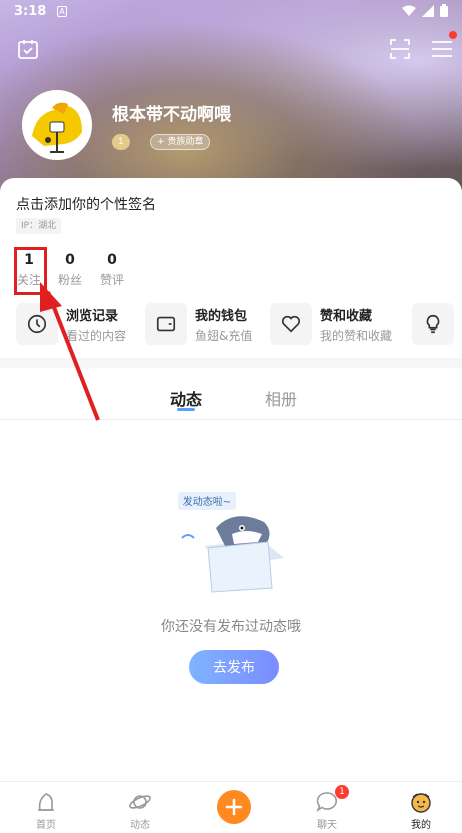 This screenshot has width=462, height=833. What do you see at coordinates (356, 335) in the screenshot?
I see `likes-favorites-sub: 我的赞和收藏` at bounding box center [356, 335].